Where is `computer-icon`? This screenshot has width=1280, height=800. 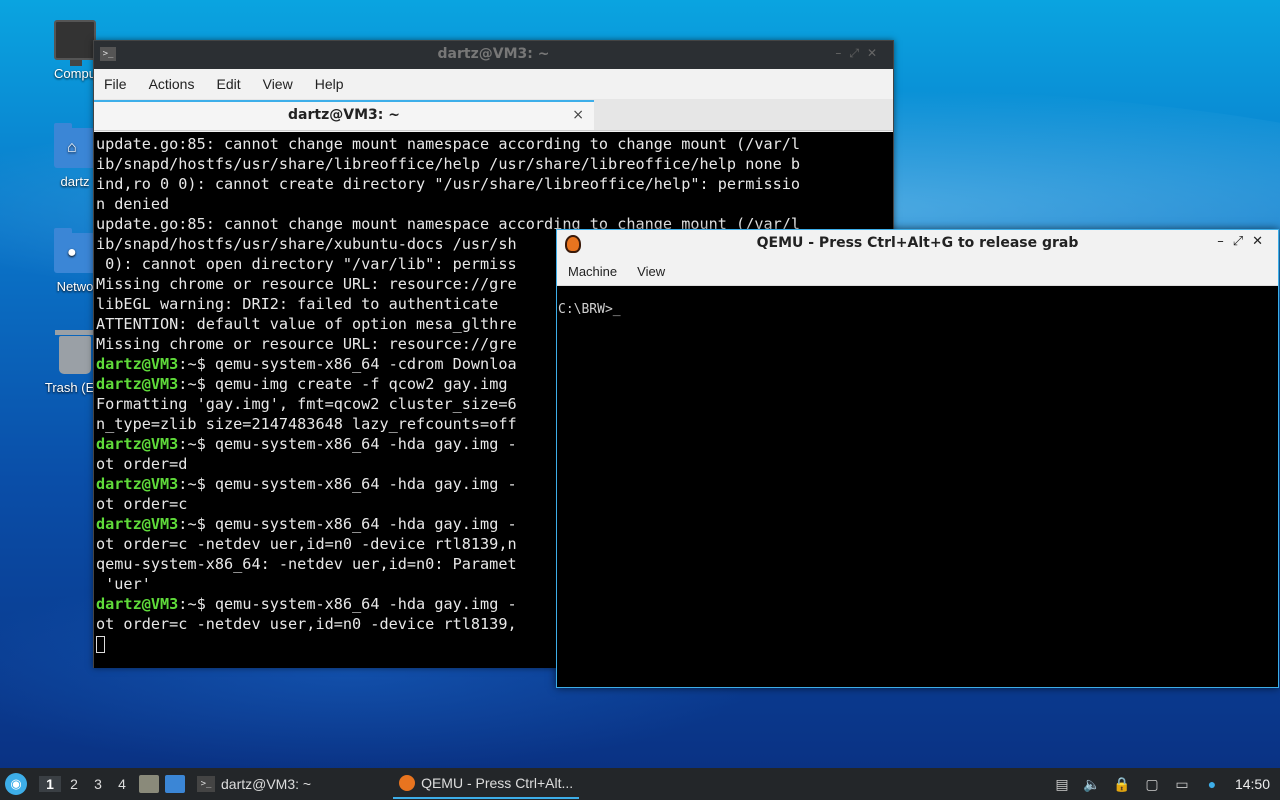
computer-icon is located at coordinates (75, 43).